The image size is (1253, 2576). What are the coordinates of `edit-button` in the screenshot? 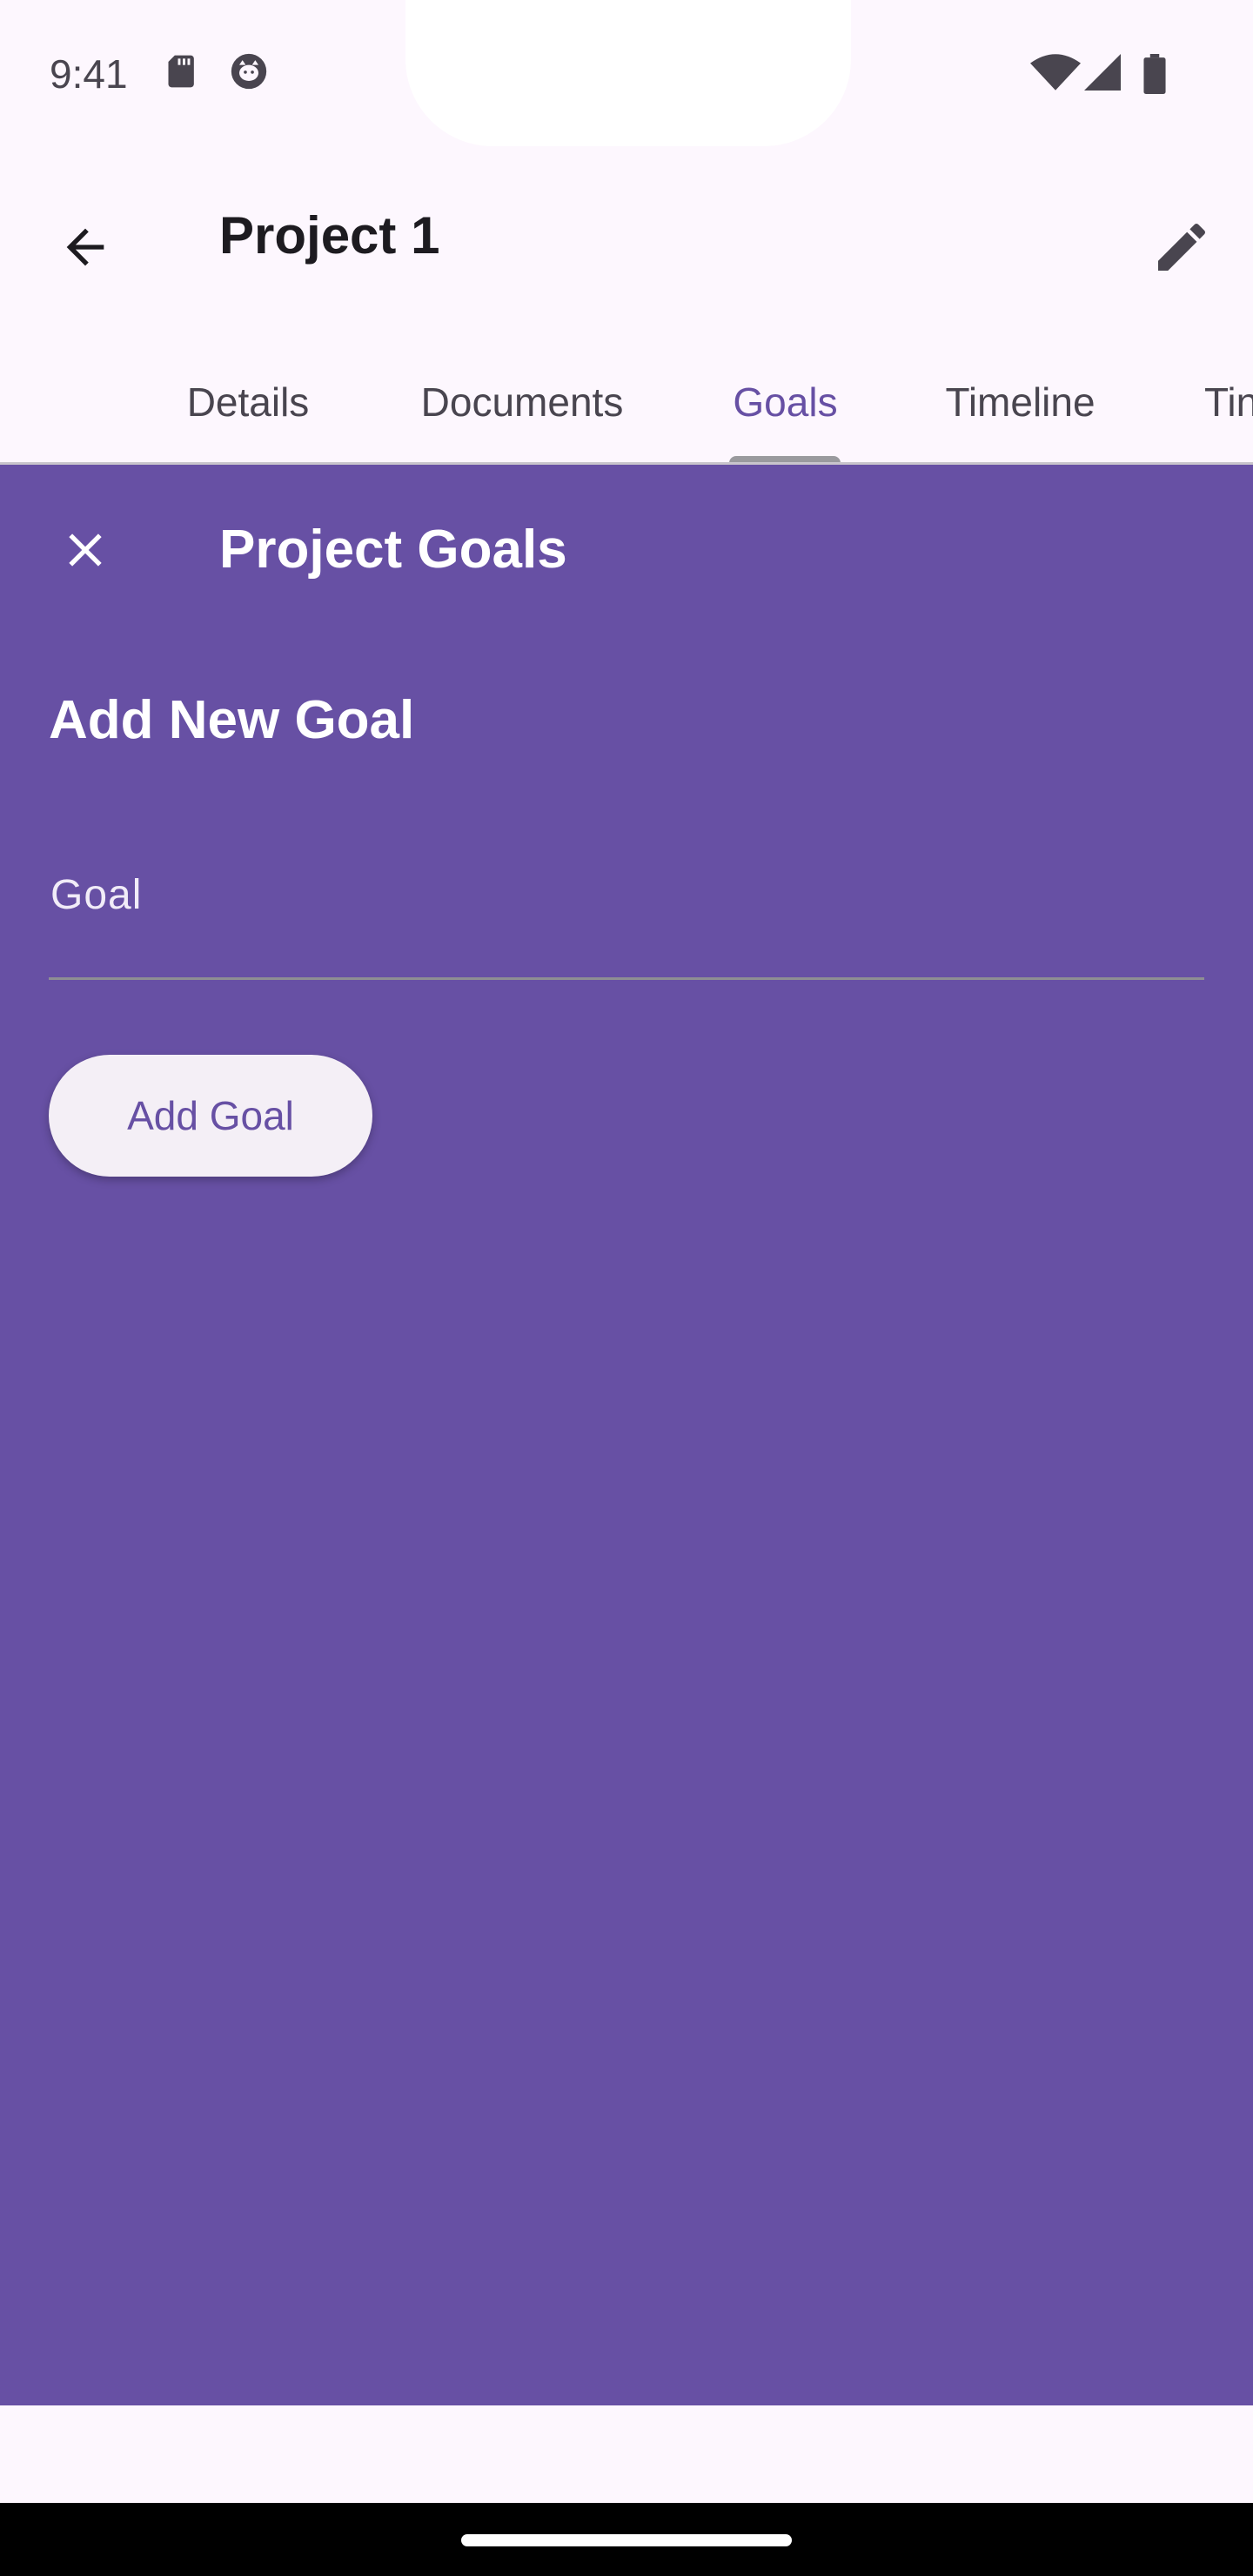 It's located at (1181, 247).